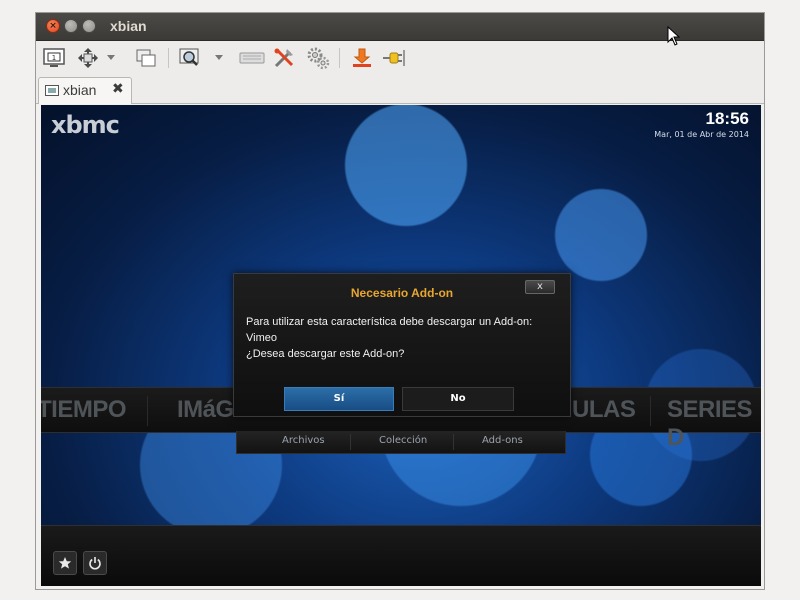 The image size is (800, 600). I want to click on zoom-dropdown, so click(219, 58).